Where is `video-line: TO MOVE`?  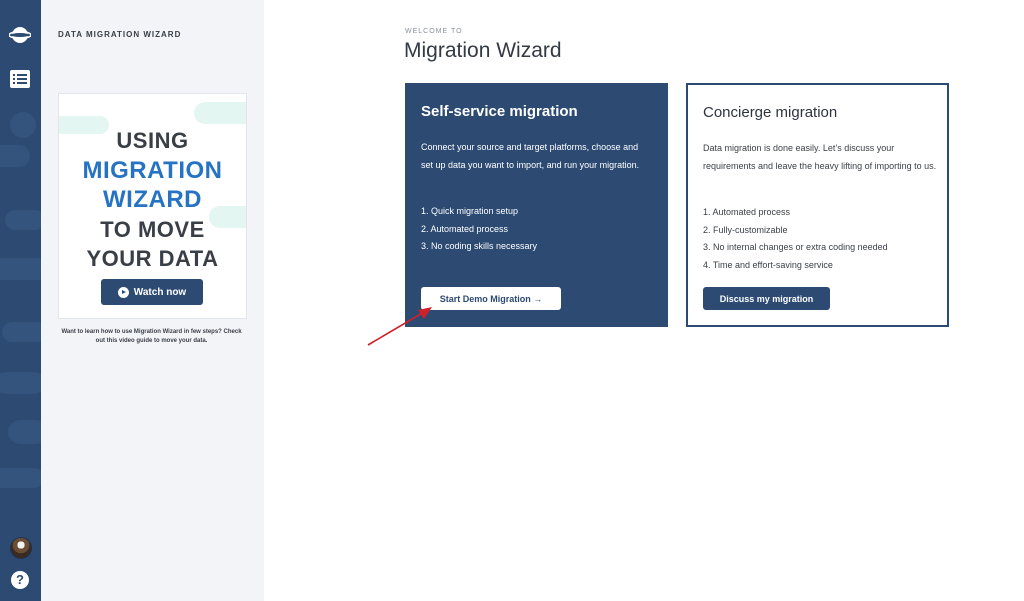 video-line: TO MOVE is located at coordinates (152, 229).